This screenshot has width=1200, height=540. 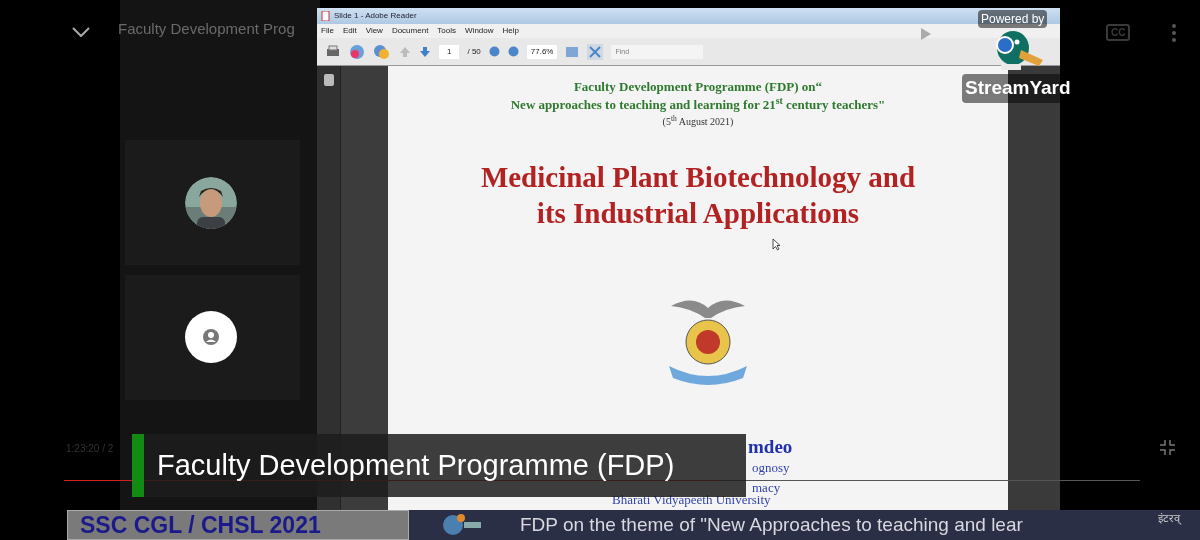 I want to click on slide-date: (5$^{th}$ August 2021), so click(x=698, y=121).